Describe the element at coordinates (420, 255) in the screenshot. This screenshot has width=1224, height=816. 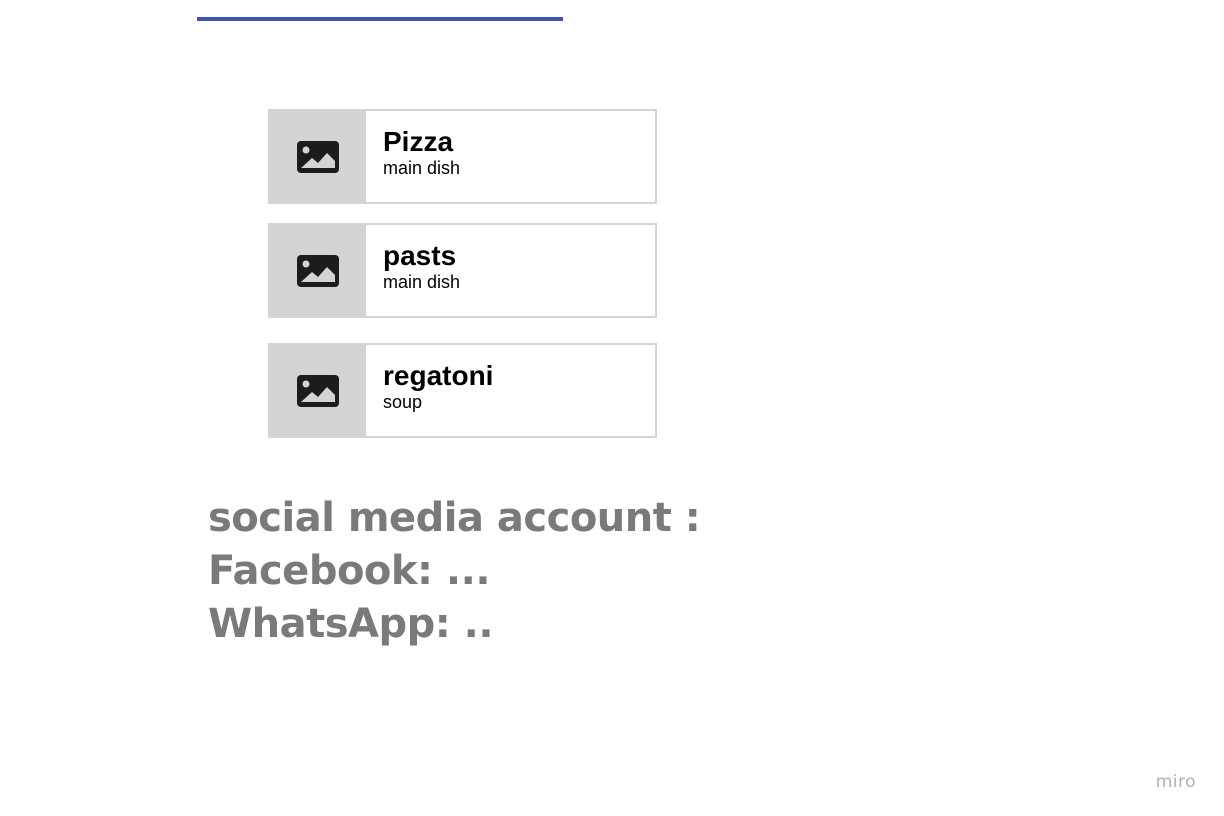
I see `menu-item-name: pasts` at that location.